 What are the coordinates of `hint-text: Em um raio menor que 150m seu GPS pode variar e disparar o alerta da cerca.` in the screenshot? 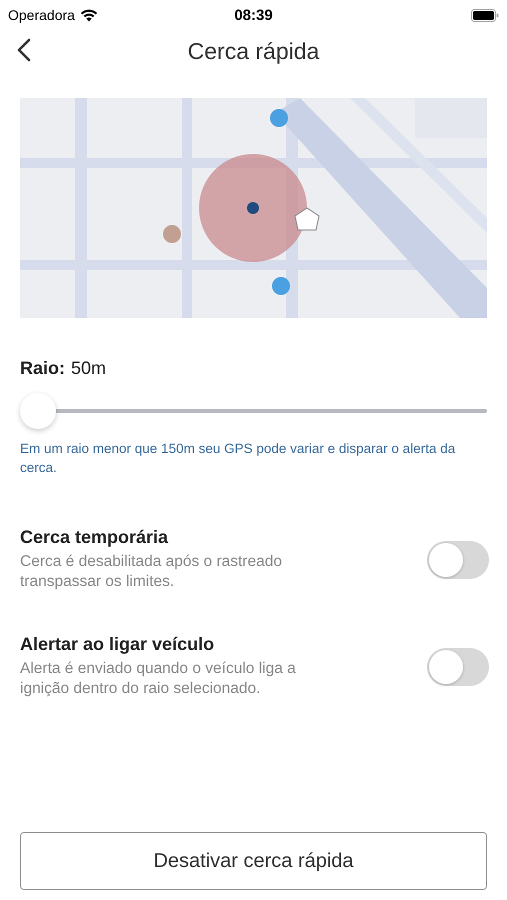 It's located at (238, 458).